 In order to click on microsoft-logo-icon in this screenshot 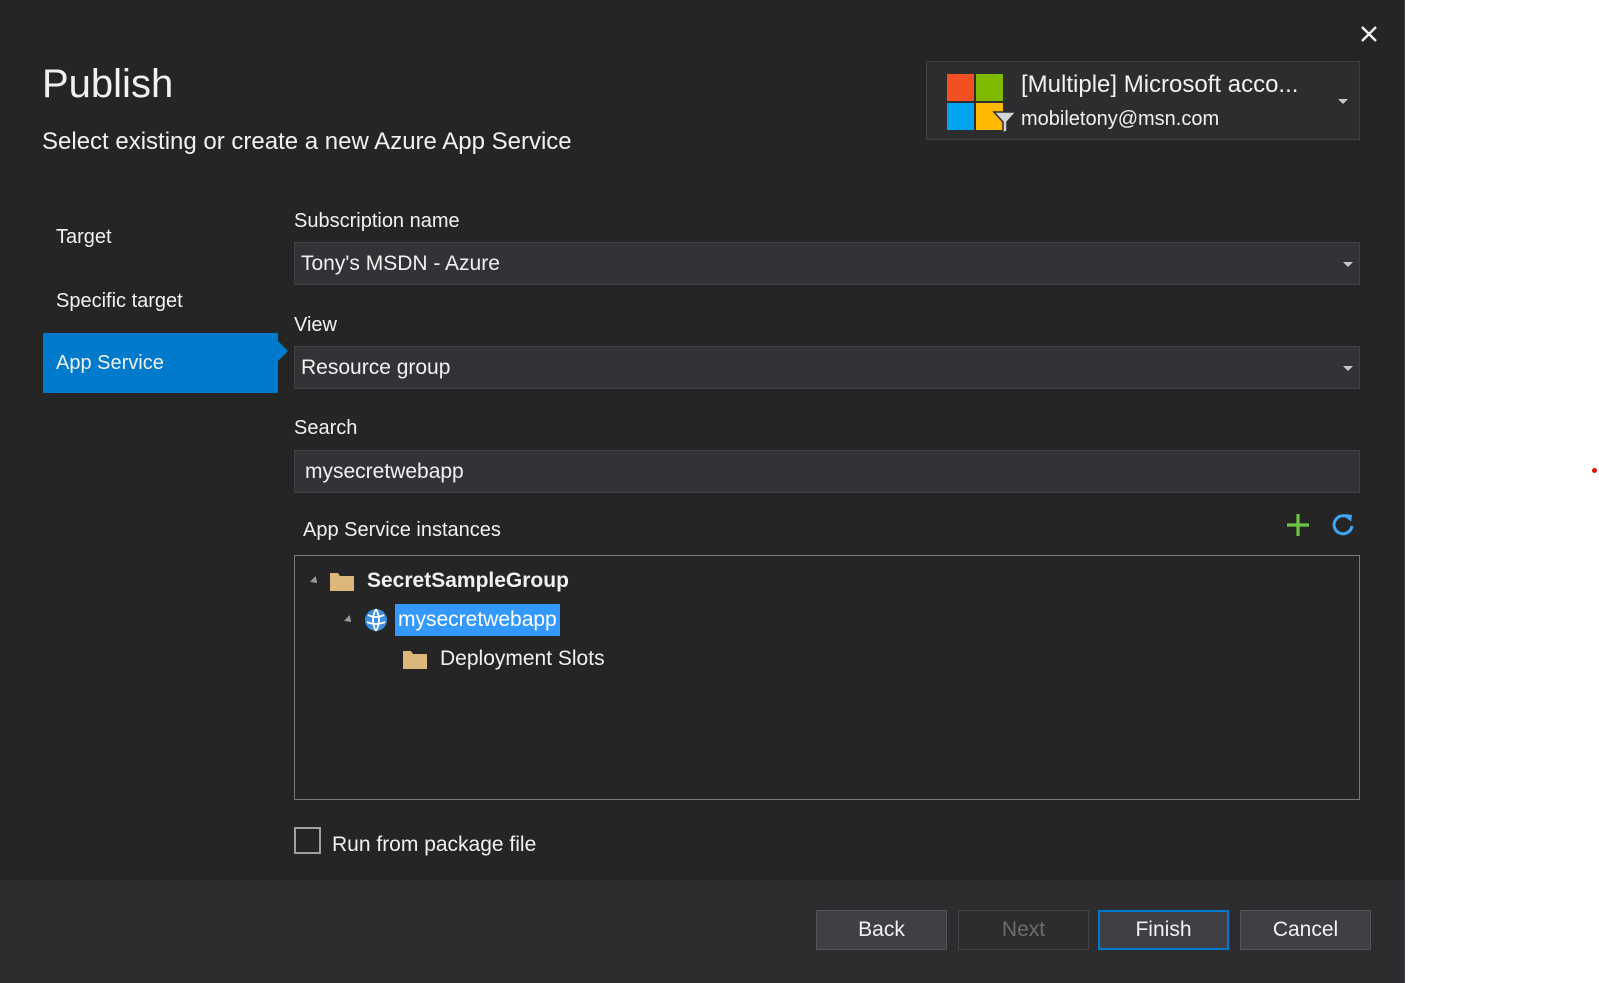, I will do `click(982, 104)`.